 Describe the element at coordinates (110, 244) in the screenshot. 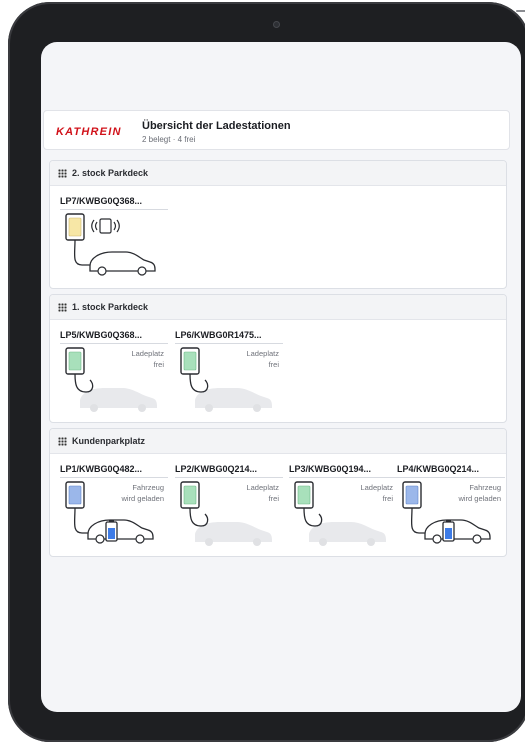

I see `station-waiting-illustration` at that location.